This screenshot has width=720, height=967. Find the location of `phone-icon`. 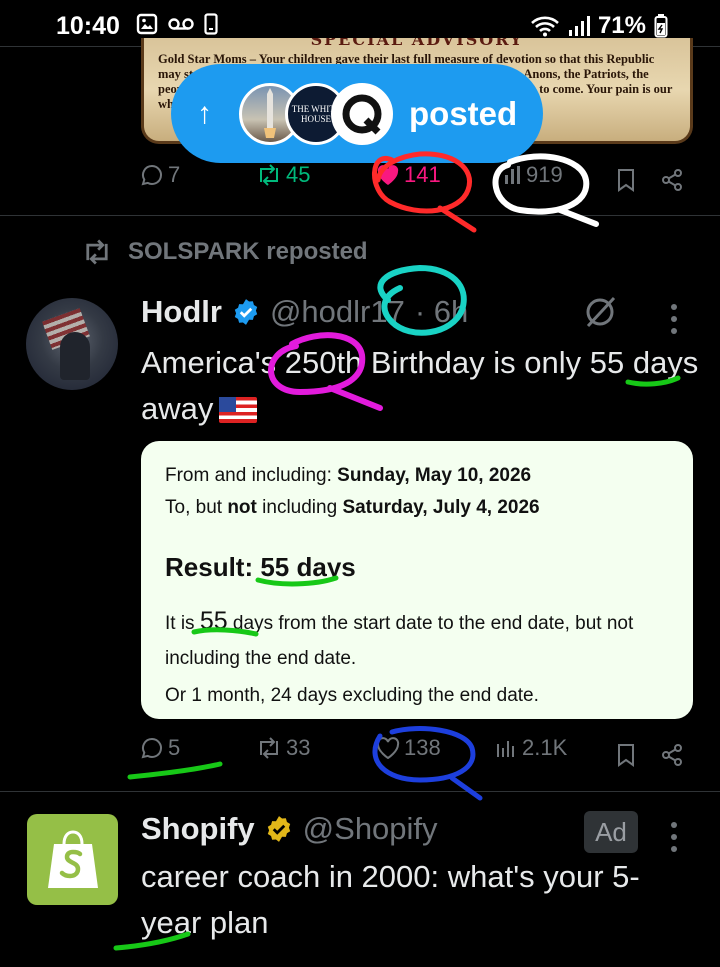

phone-icon is located at coordinates (211, 24).